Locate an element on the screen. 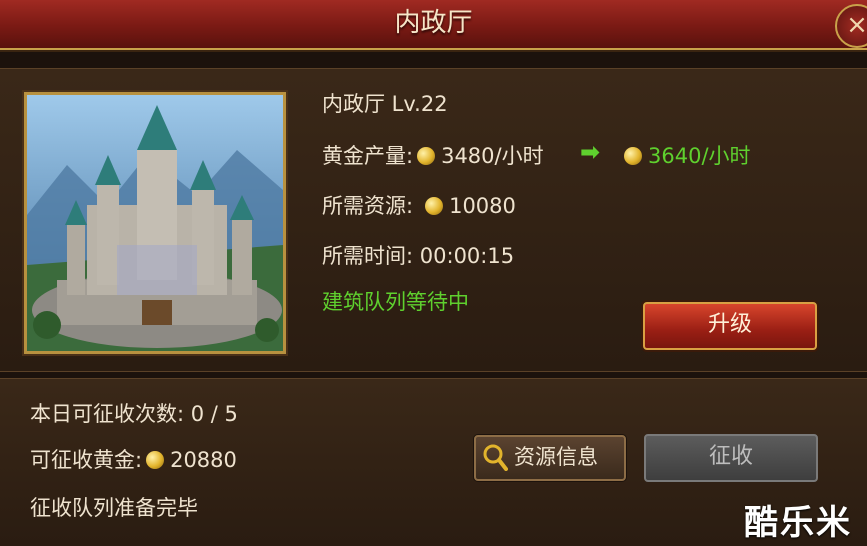 The image size is (867, 546). required-resources-row: 所需资源: 10080 is located at coordinates (419, 205).